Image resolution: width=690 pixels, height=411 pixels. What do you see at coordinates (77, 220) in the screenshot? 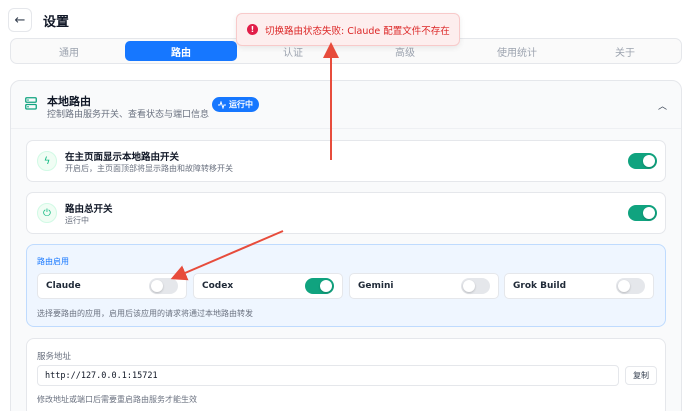
I see `master-switch-subtitle: 运行中` at bounding box center [77, 220].